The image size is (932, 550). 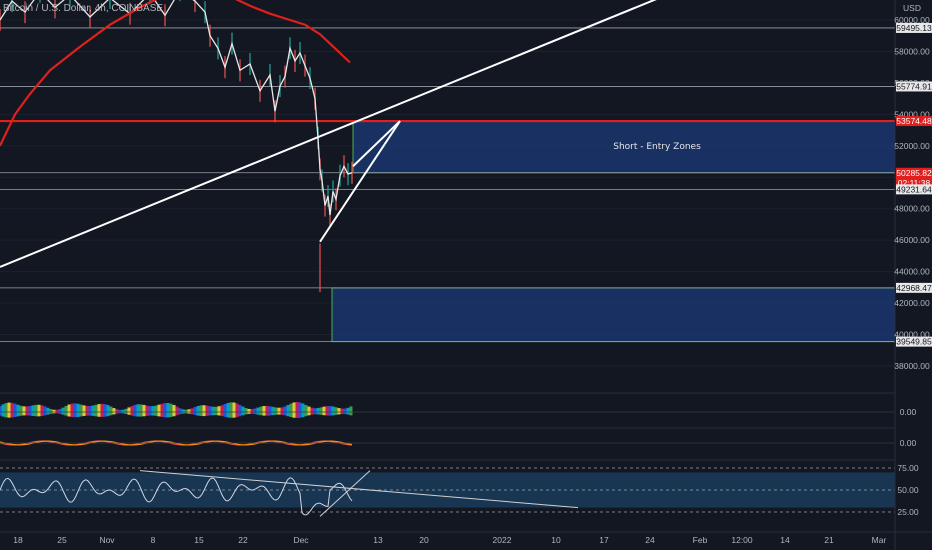 What do you see at coordinates (914, 342) in the screenshot?
I see `price-tag-label: 39549.85` at bounding box center [914, 342].